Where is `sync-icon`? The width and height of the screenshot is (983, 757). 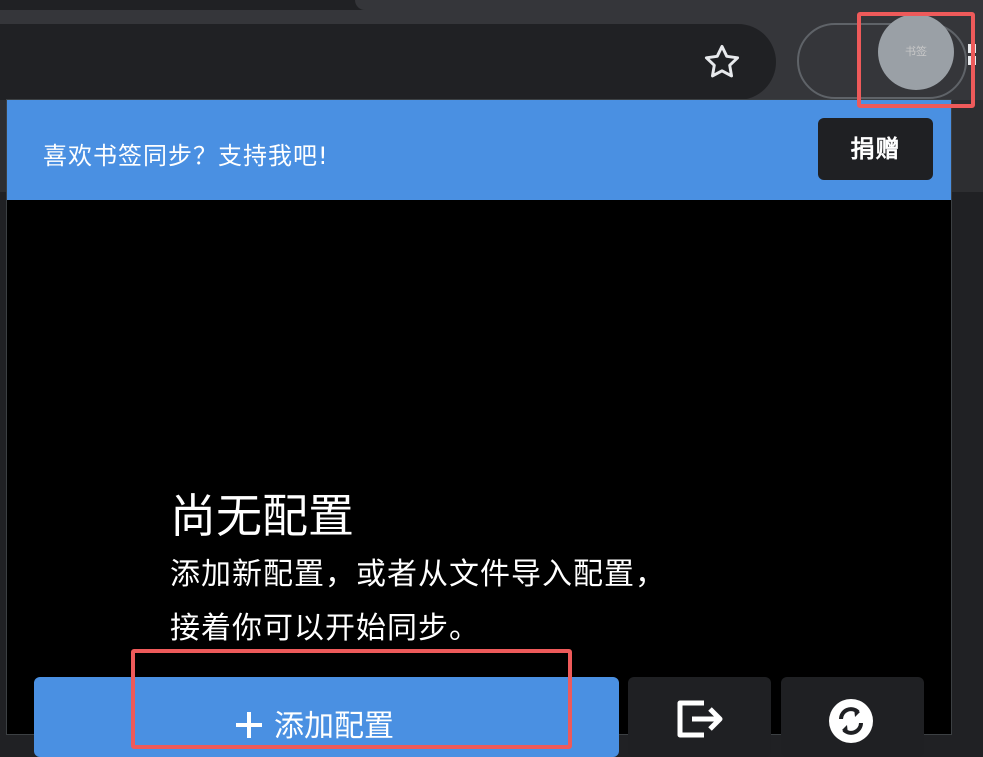
sync-icon is located at coordinates (851, 721).